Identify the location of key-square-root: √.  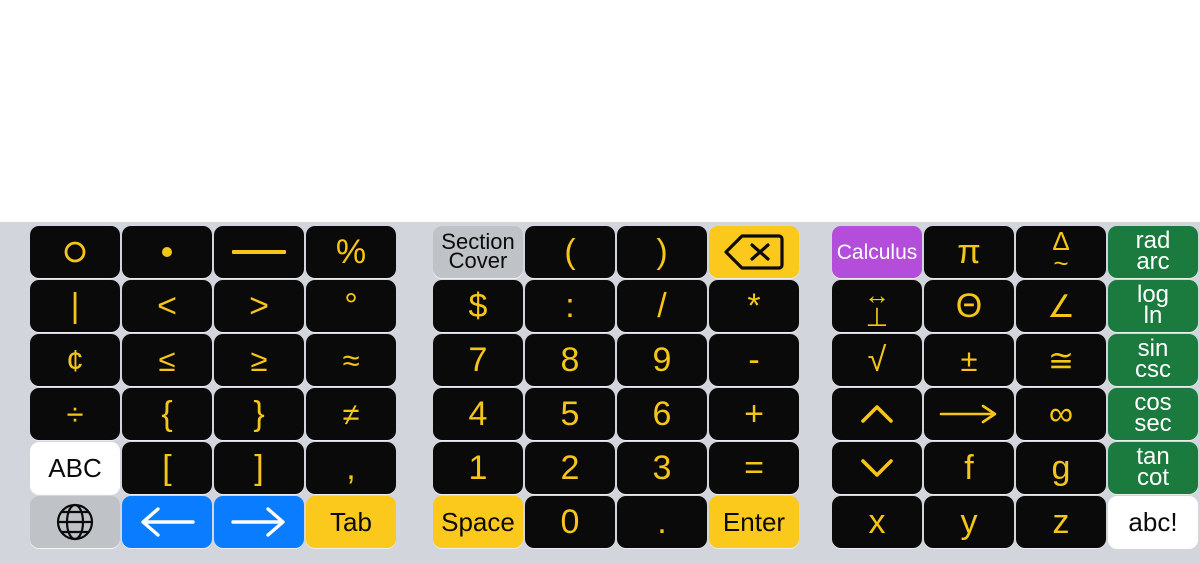
(877, 360).